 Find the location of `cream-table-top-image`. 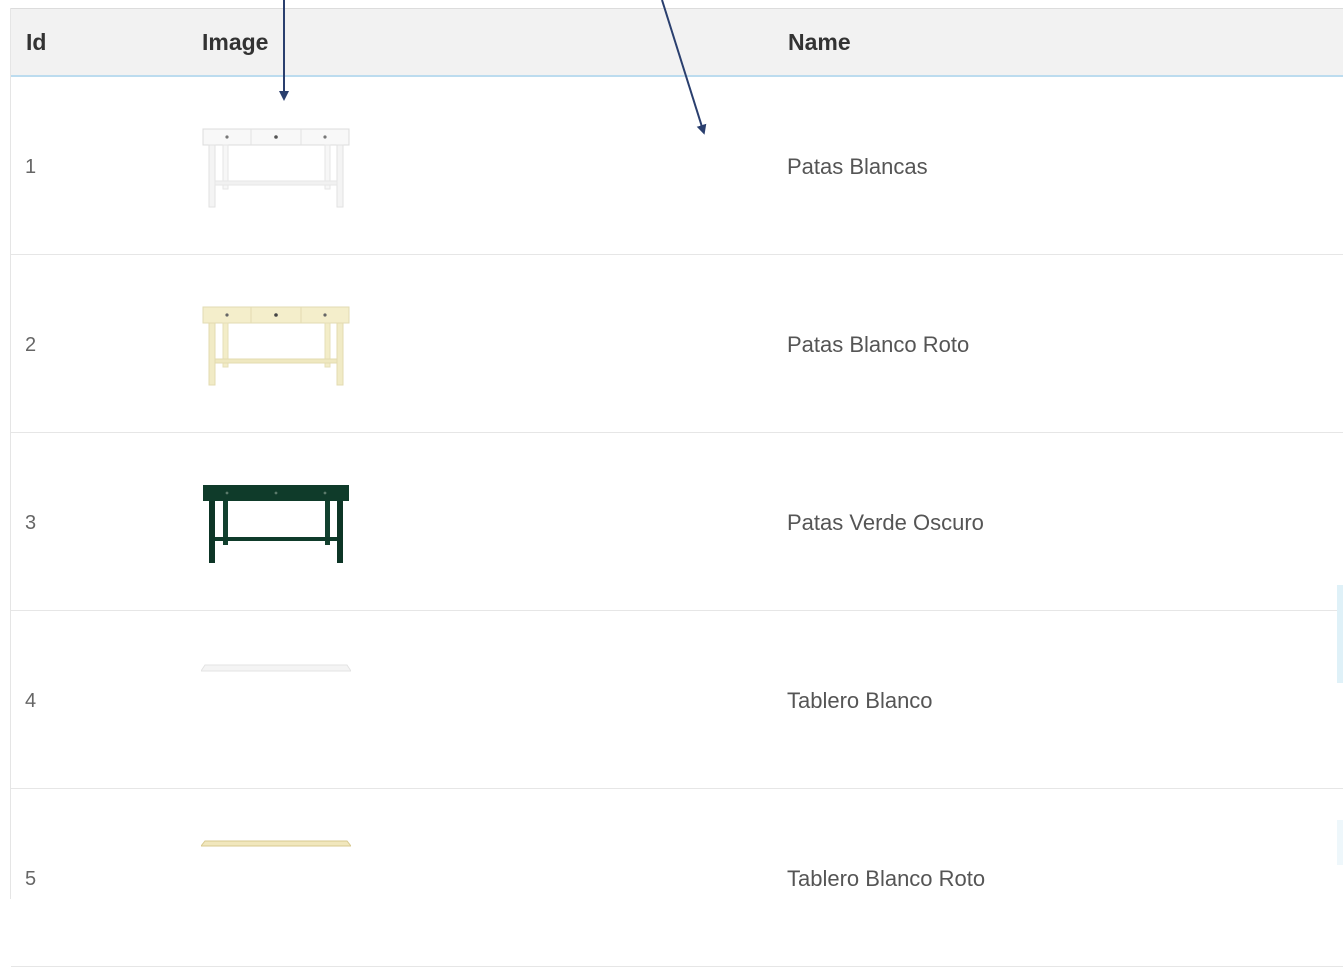

cream-table-top-image is located at coordinates (276, 843).